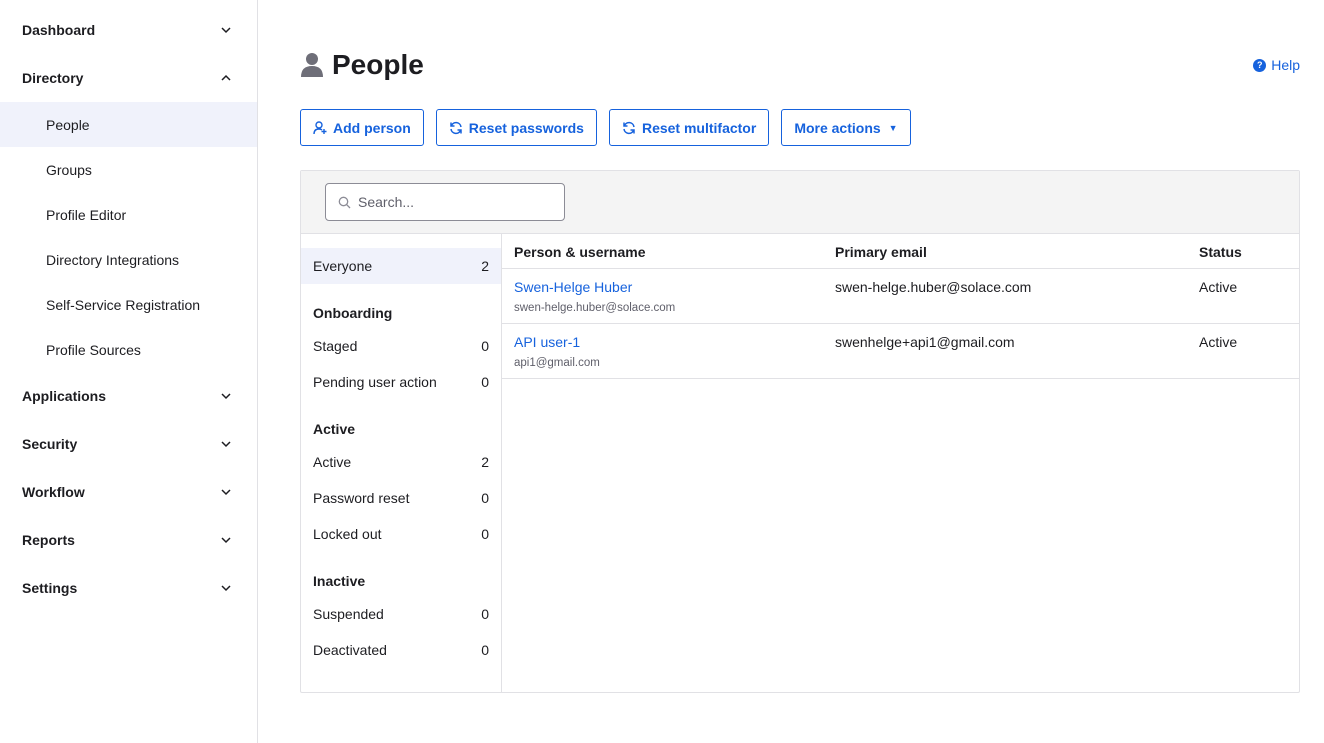  Describe the element at coordinates (53, 492) in the screenshot. I see `nav-group-label: Workflow` at that location.